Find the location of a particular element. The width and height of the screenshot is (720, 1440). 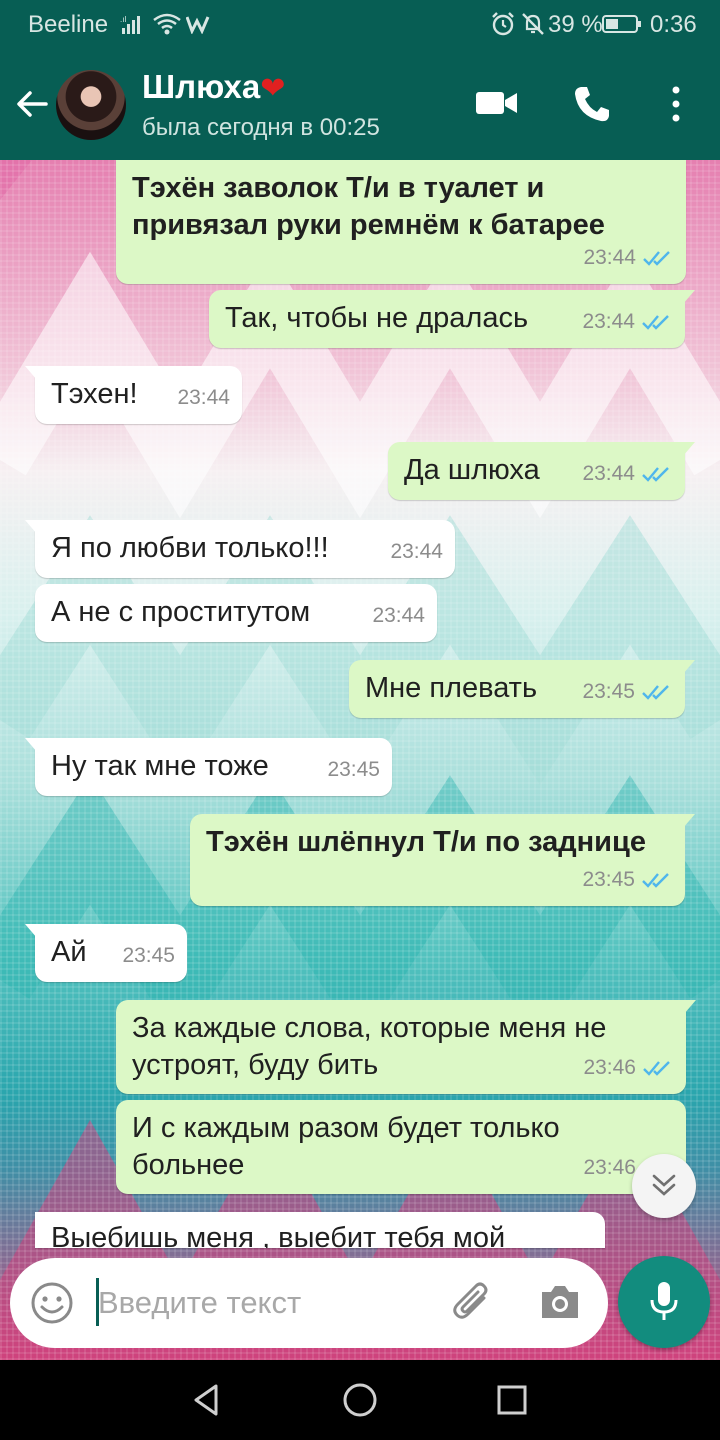

svg-text: .ıl is located at coordinates (123, 19).